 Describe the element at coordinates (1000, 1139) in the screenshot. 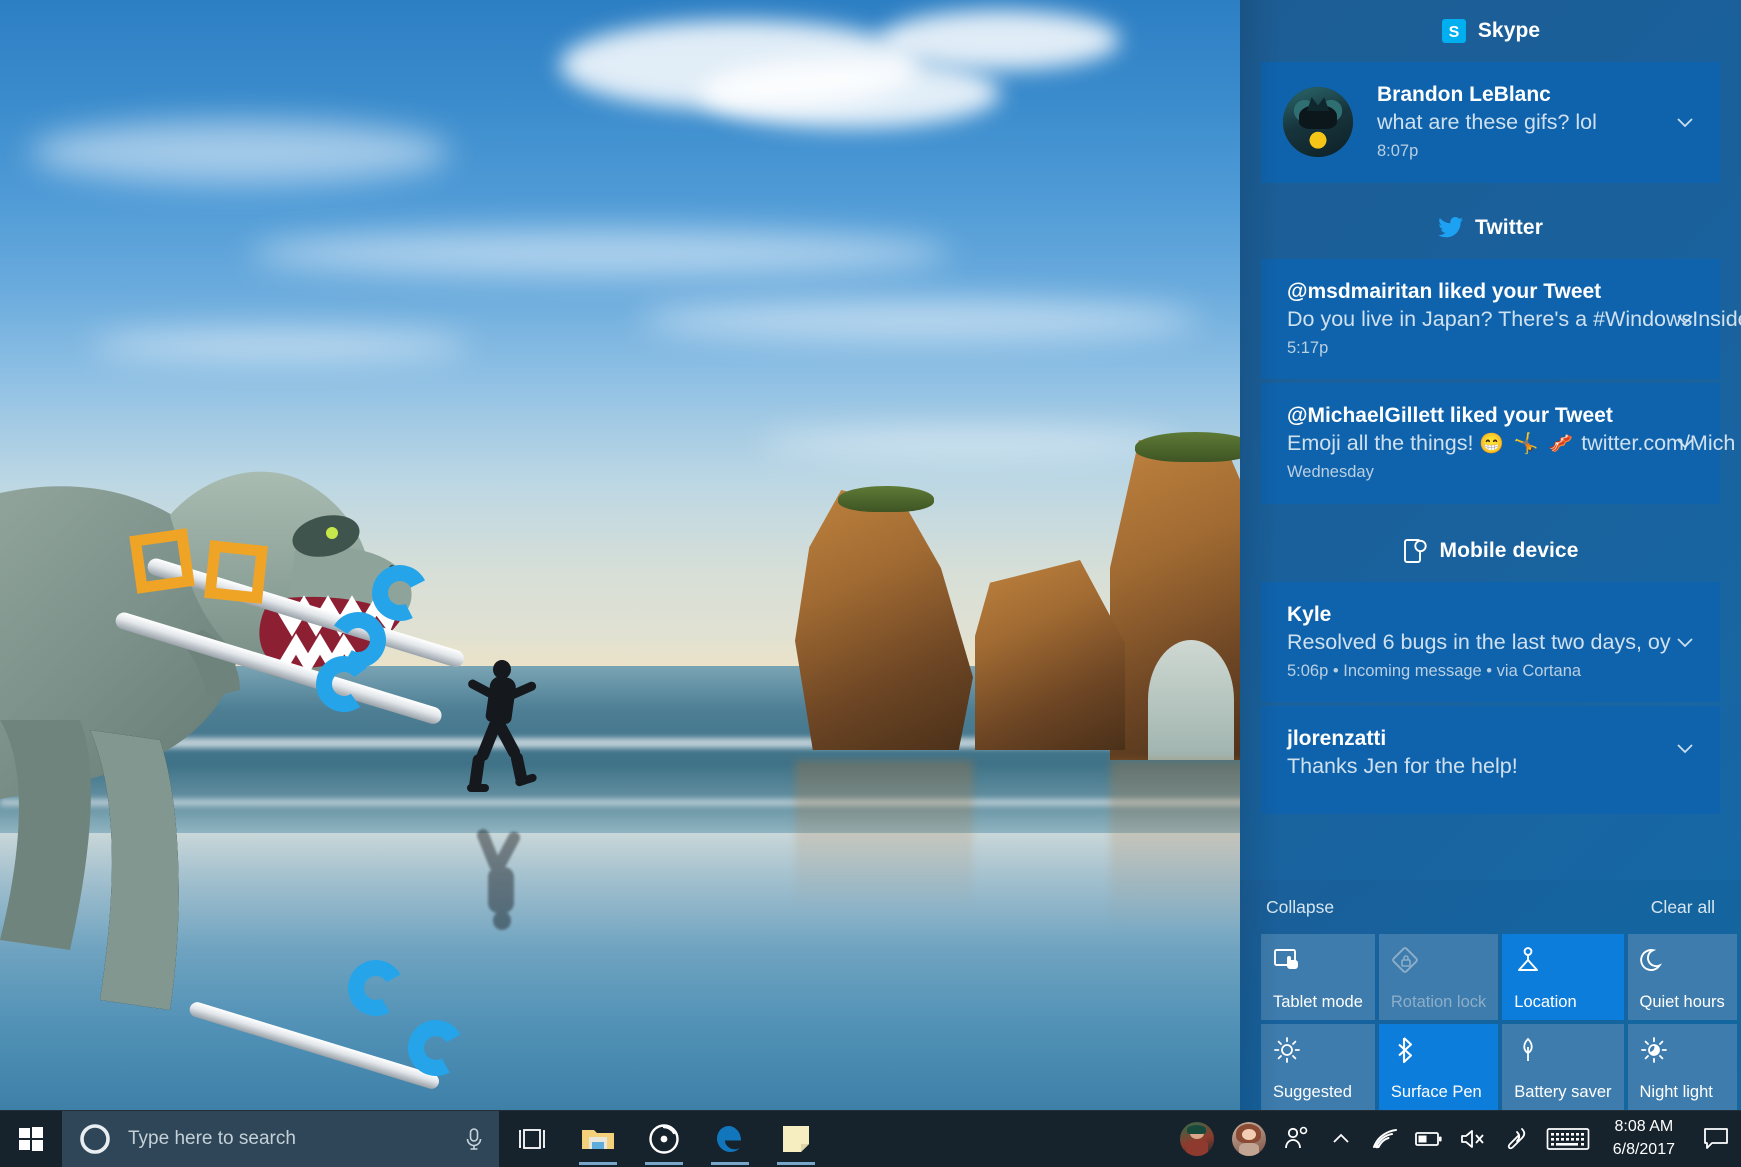

I see `taskbar-spacer` at that location.